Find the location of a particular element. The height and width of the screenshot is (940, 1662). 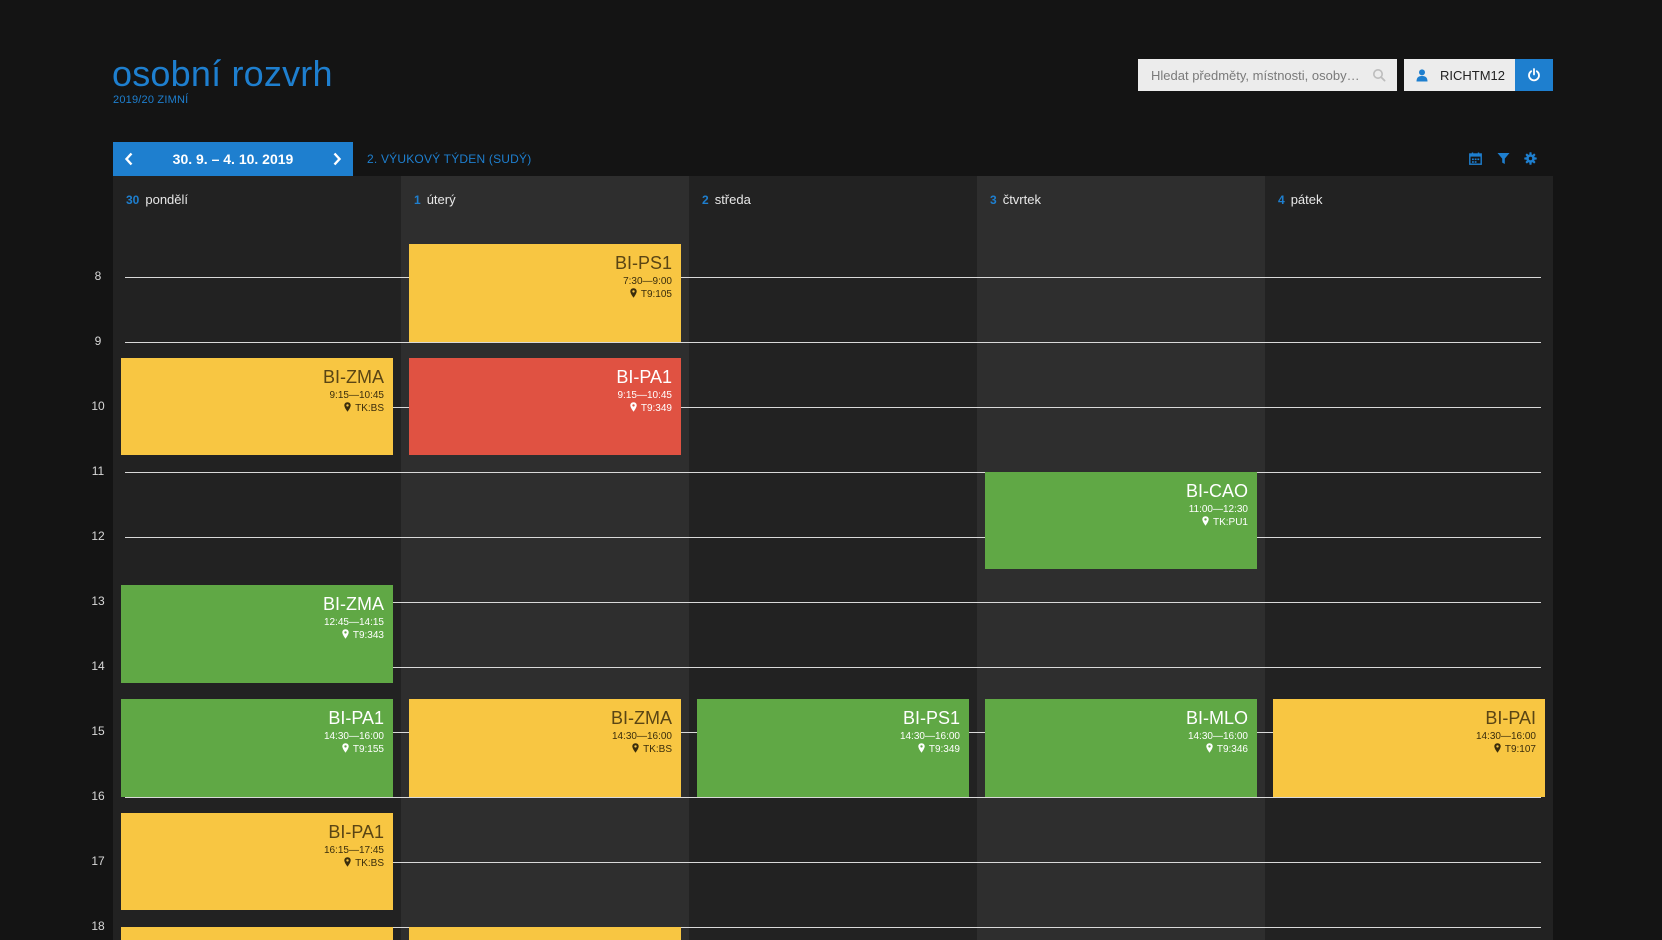

hour-label: 8 is located at coordinates (98, 276).